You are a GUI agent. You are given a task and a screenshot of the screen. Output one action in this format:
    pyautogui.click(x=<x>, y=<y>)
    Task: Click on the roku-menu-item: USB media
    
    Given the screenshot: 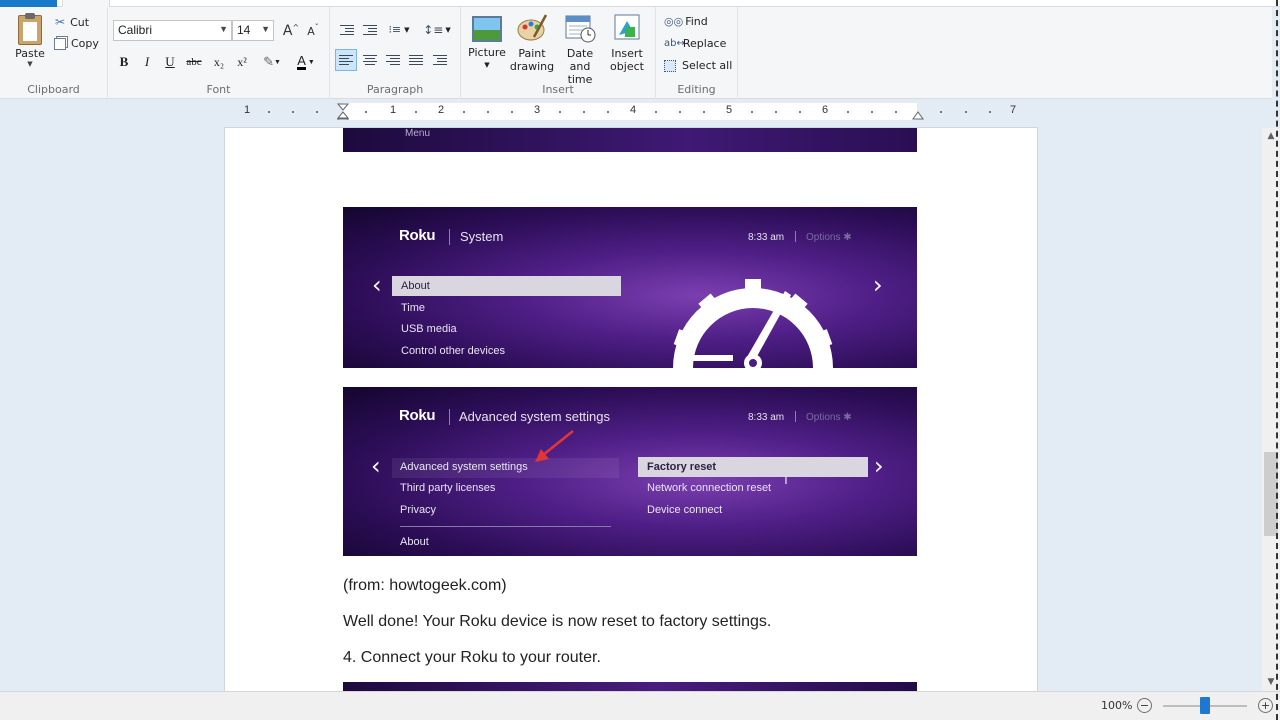 What is the action you would take?
    pyautogui.click(x=429, y=329)
    